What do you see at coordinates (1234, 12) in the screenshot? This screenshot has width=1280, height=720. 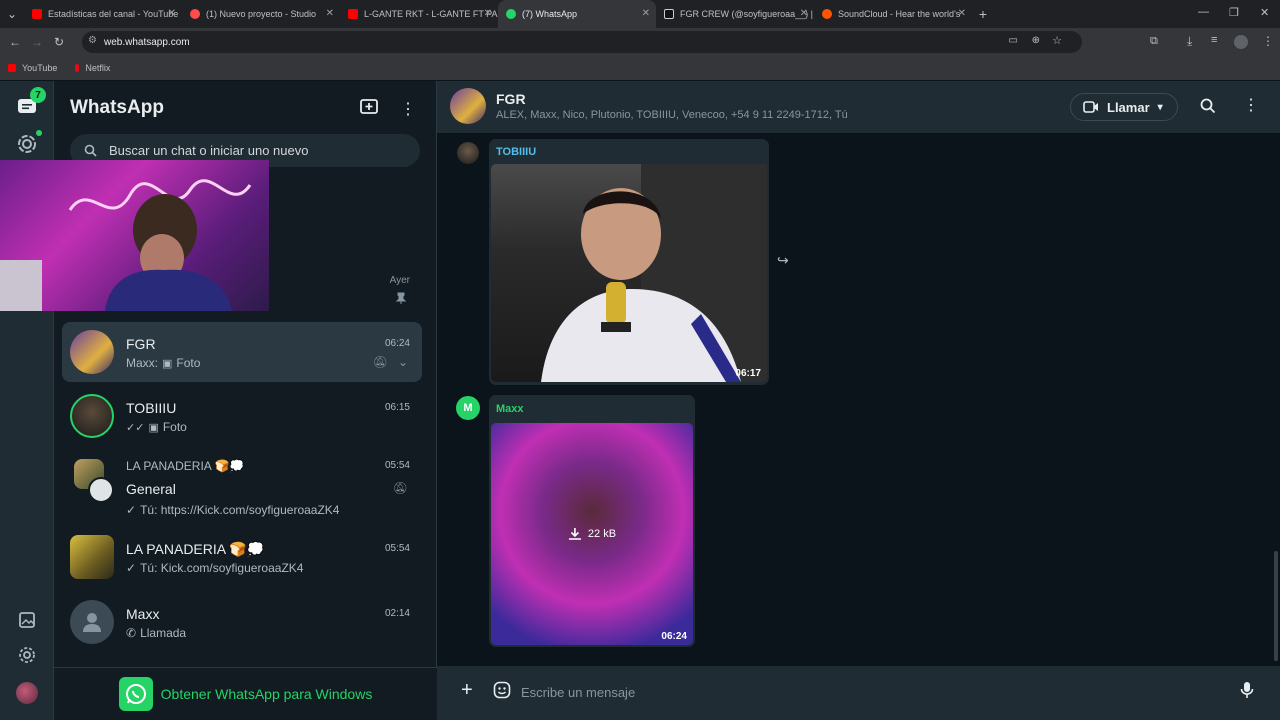 I see `restore-icon: ❐` at bounding box center [1234, 12].